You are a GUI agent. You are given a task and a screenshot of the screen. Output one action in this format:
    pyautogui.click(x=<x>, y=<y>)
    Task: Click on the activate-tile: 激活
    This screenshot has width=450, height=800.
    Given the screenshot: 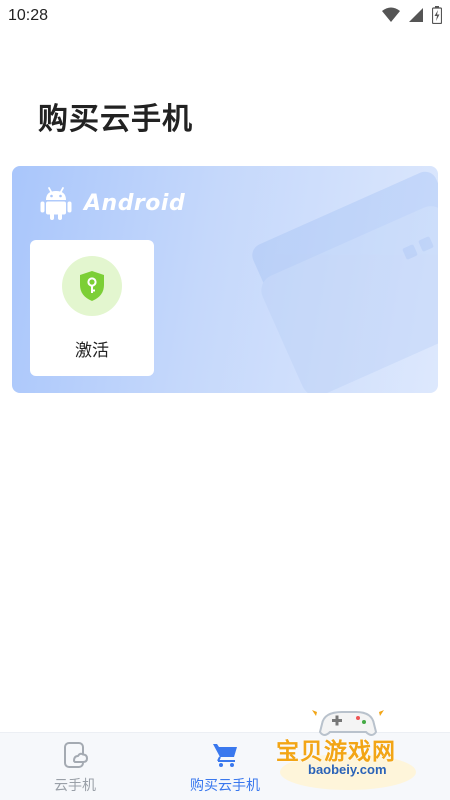 What is the action you would take?
    pyautogui.click(x=92, y=308)
    